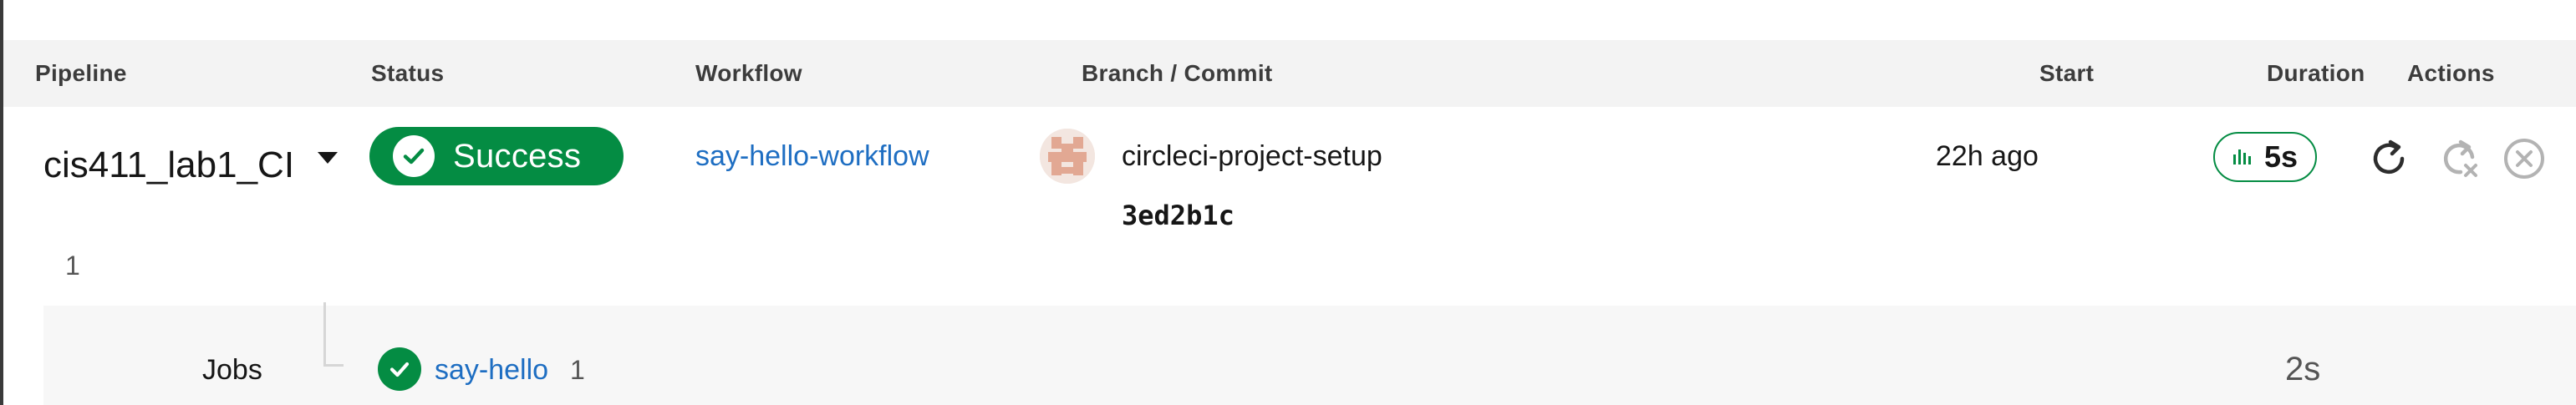  I want to click on status-label: Success, so click(517, 156).